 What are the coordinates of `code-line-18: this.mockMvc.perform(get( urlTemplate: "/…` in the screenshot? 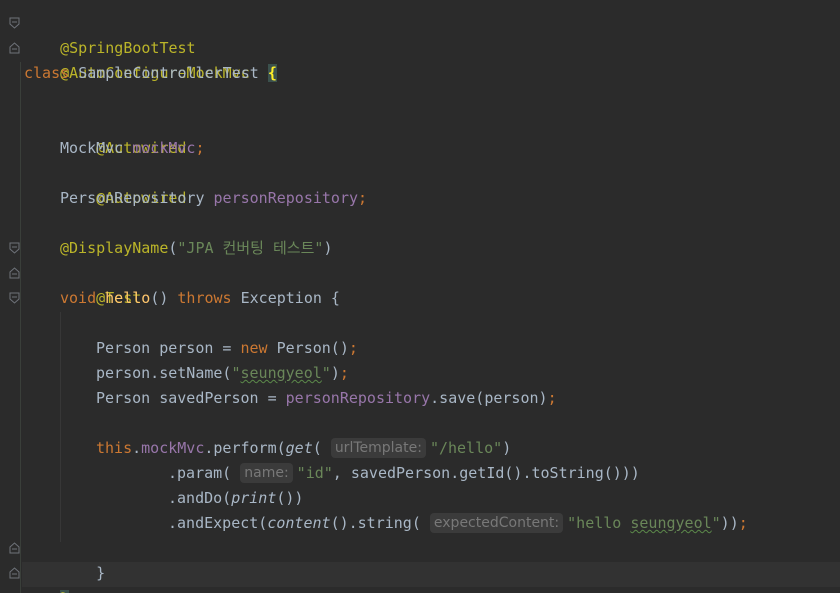 It's located at (303, 448).